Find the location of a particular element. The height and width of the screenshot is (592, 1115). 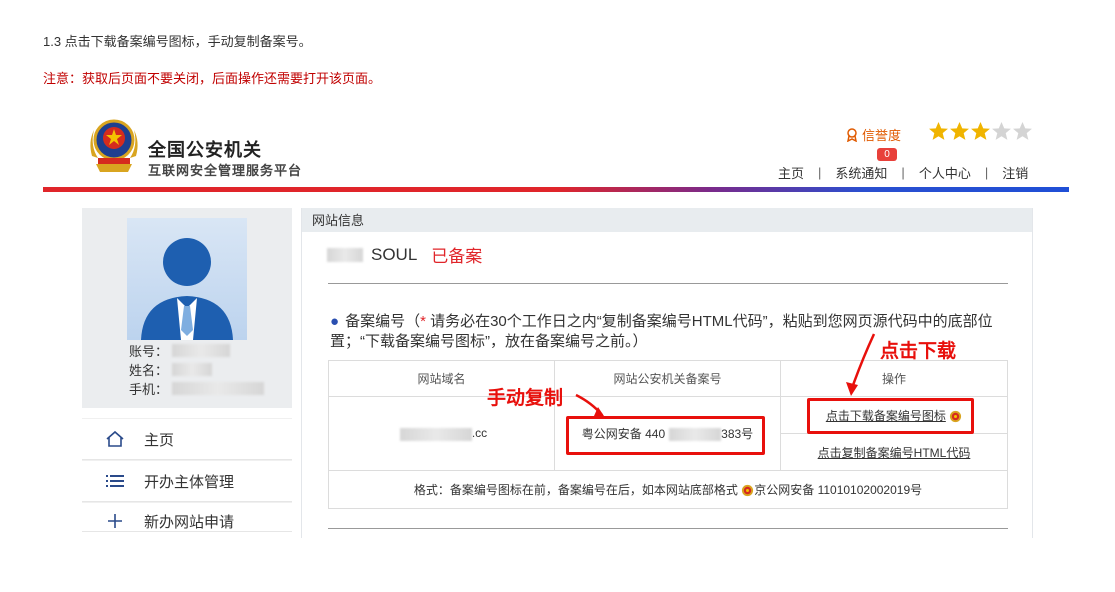

avatar is located at coordinates (187, 279).